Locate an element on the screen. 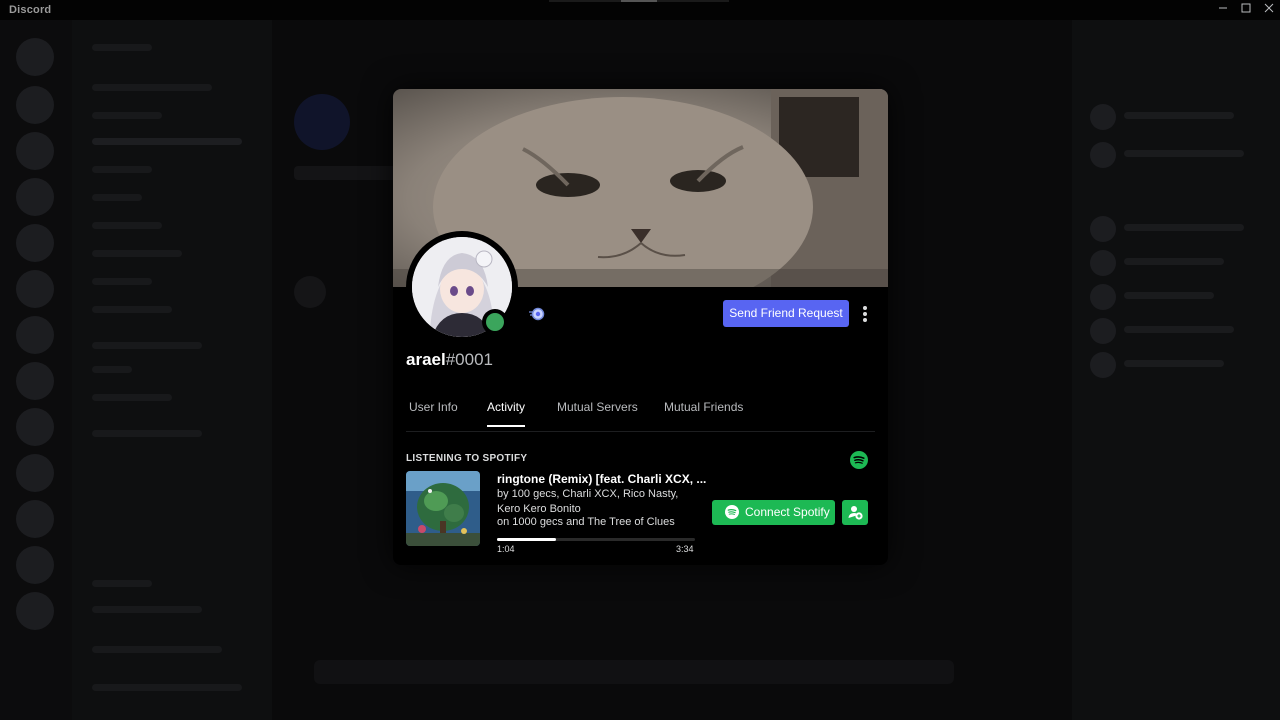 The width and height of the screenshot is (1280, 720). more-vertical-icon is located at coordinates (865, 313).